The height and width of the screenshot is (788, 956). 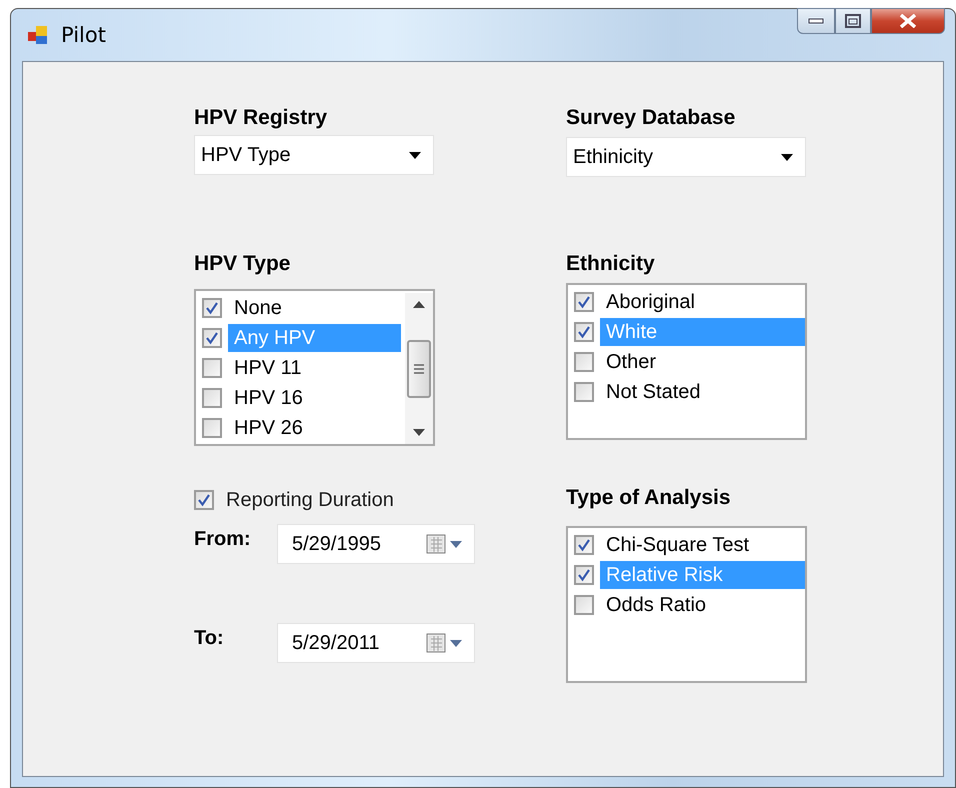 I want to click on minimize-button, so click(x=816, y=21).